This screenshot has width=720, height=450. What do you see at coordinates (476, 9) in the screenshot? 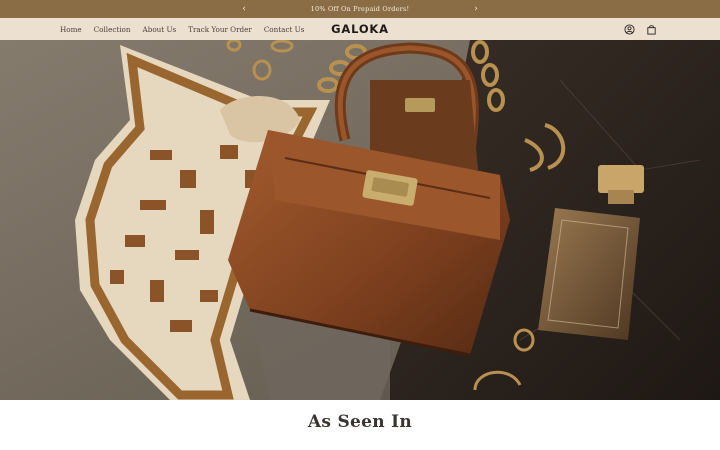
I see `chevron-right-icon: ›` at bounding box center [476, 9].